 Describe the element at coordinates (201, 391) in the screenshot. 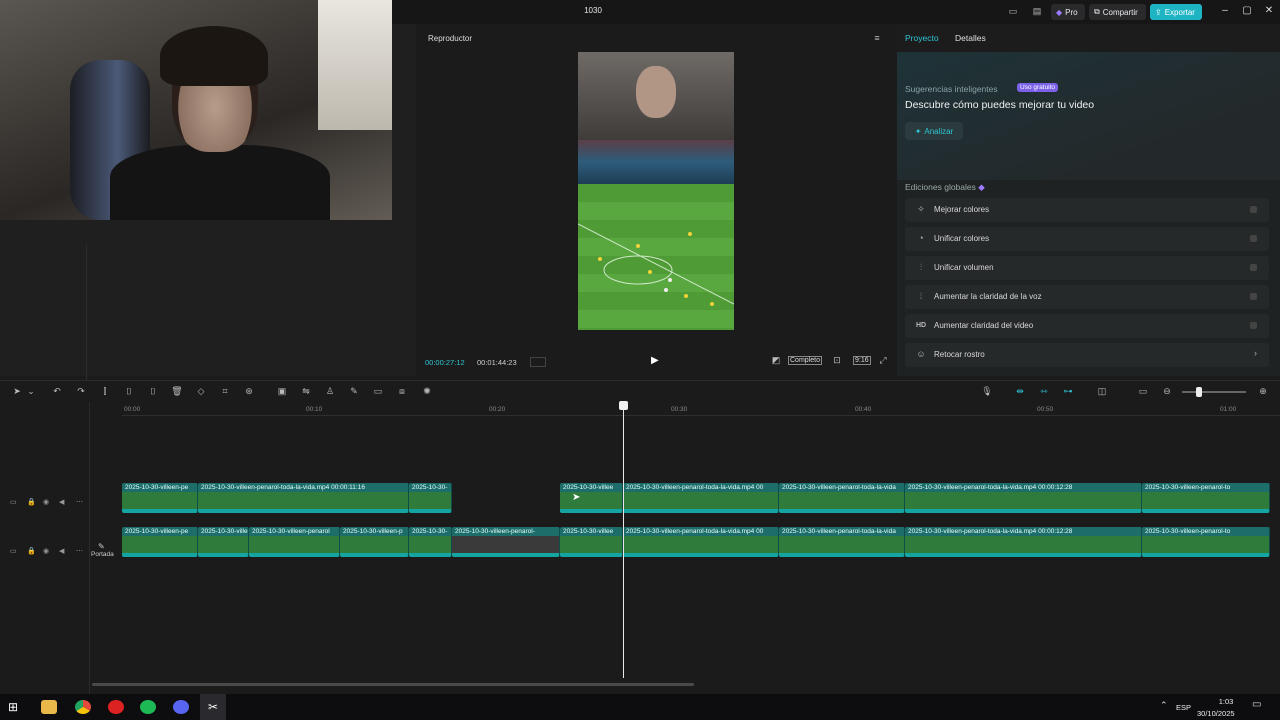

I see `marker-icon: ◇` at that location.